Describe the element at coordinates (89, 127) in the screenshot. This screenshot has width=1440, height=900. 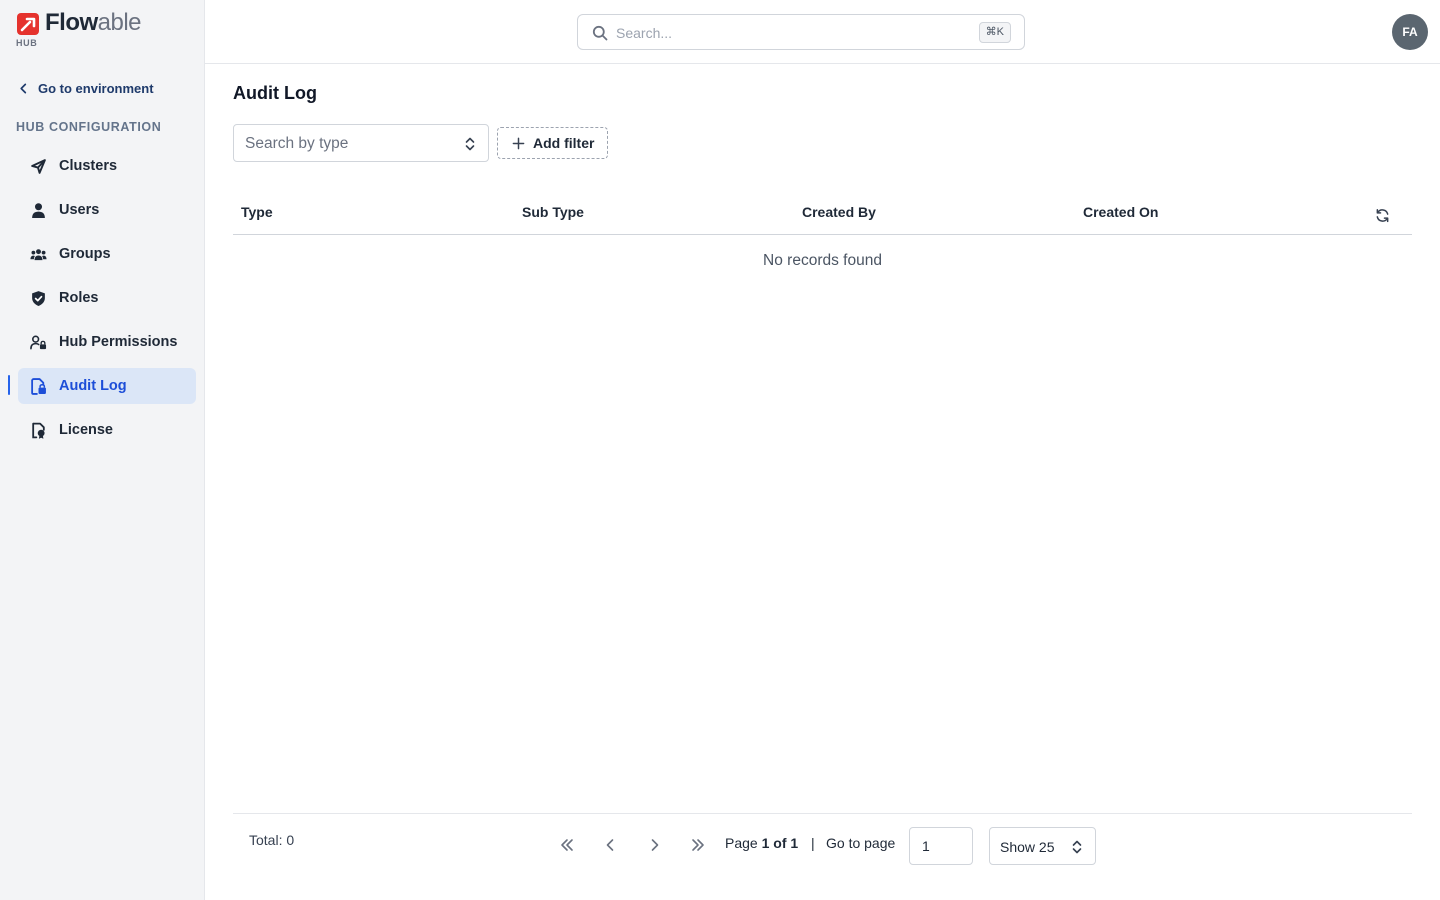
I see `hub-configuration-heading: HUB CONFIGURATION` at that location.